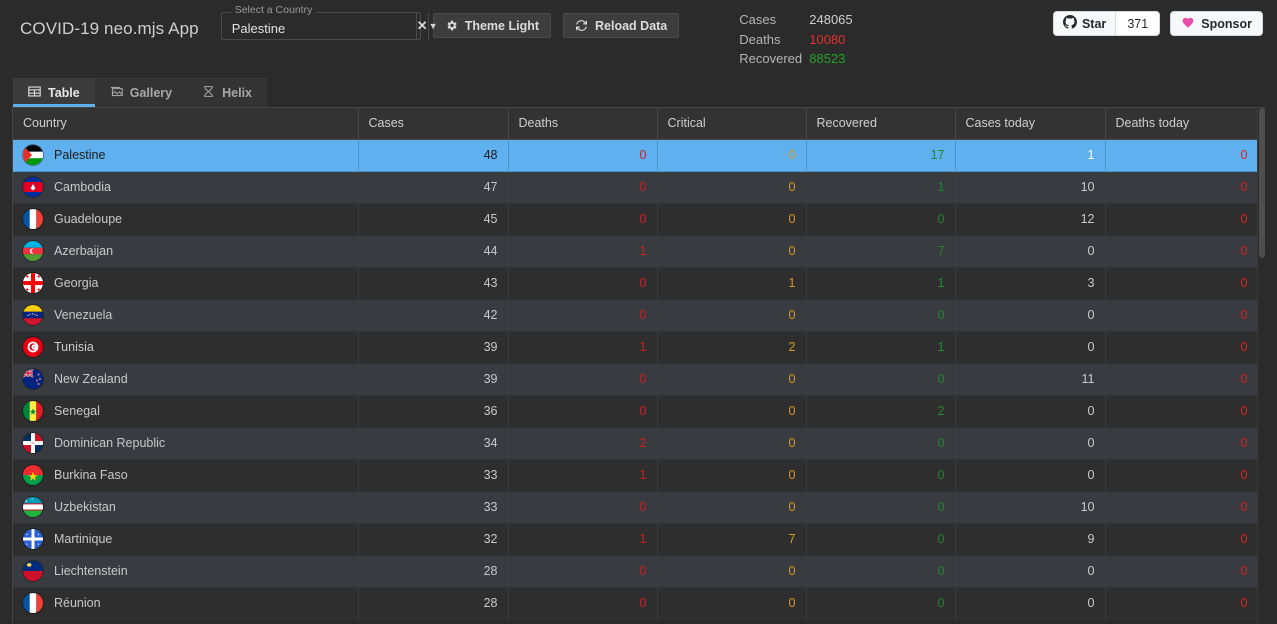 The height and width of the screenshot is (624, 1277). What do you see at coordinates (636, 155) in the screenshot?
I see `table-row: Palestine 48 0 0 17 1 0` at bounding box center [636, 155].